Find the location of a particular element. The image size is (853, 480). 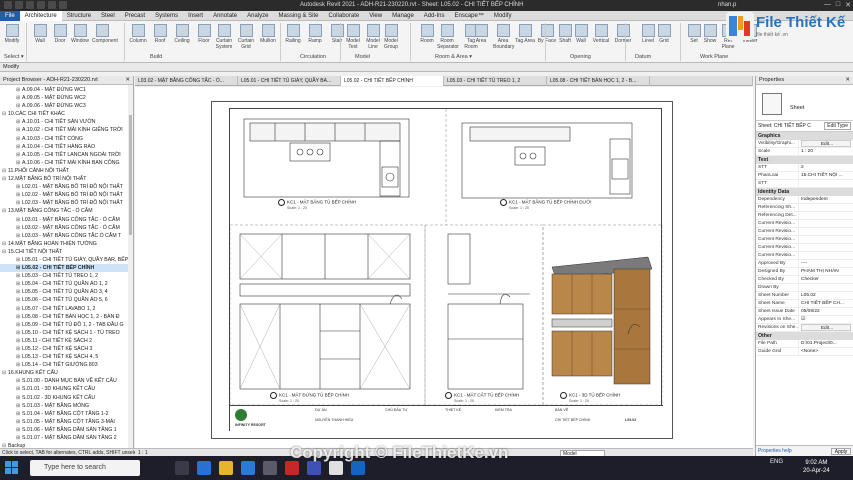

ribbon-tool-component: Component is located at coordinates (105, 37).